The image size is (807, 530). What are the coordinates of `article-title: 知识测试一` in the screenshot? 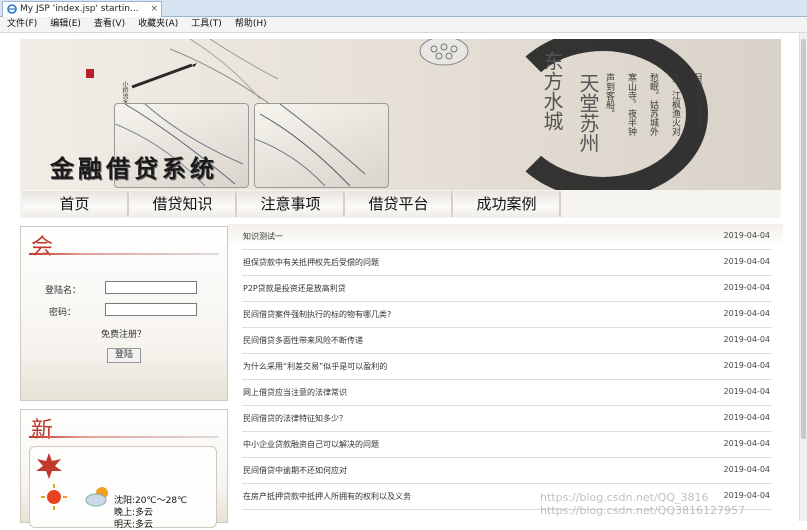 It's located at (263, 236).